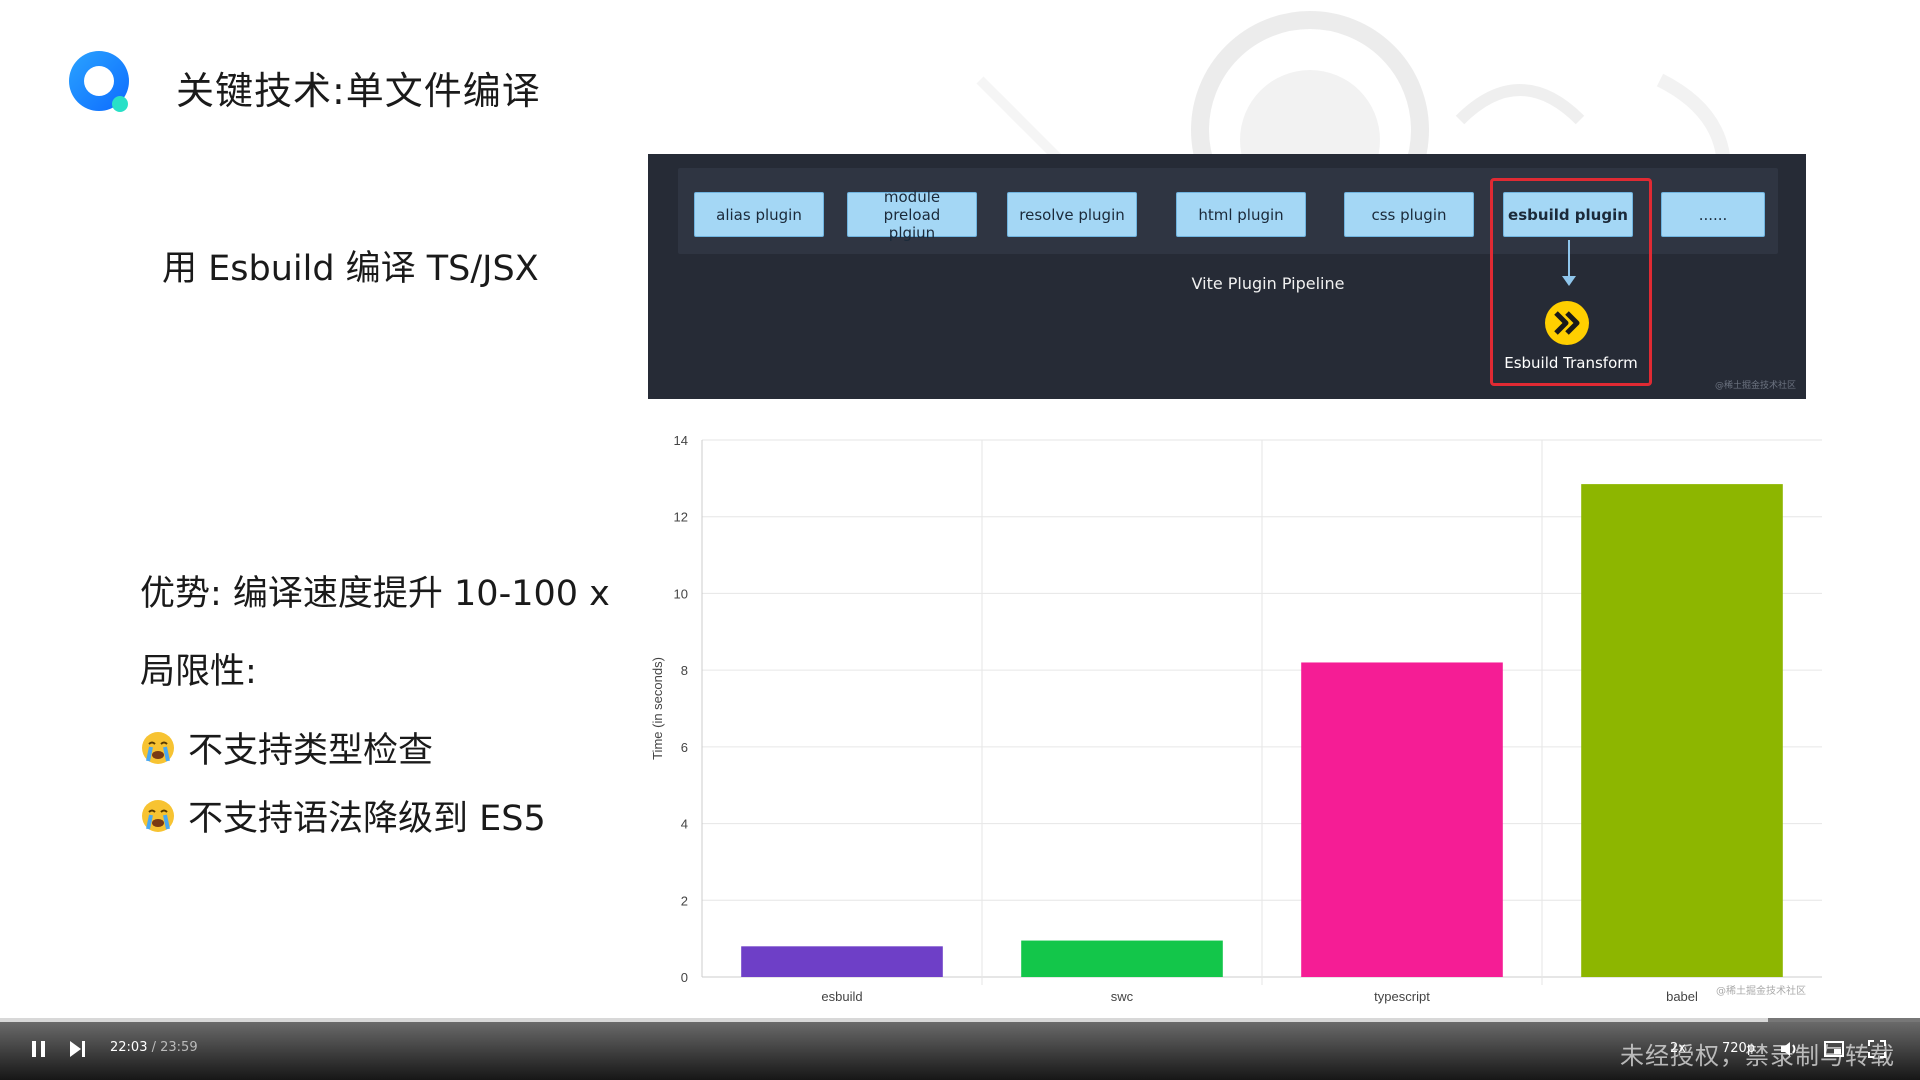 The image size is (1920, 1080). I want to click on plugin-resolve: resolve plugin, so click(1072, 214).